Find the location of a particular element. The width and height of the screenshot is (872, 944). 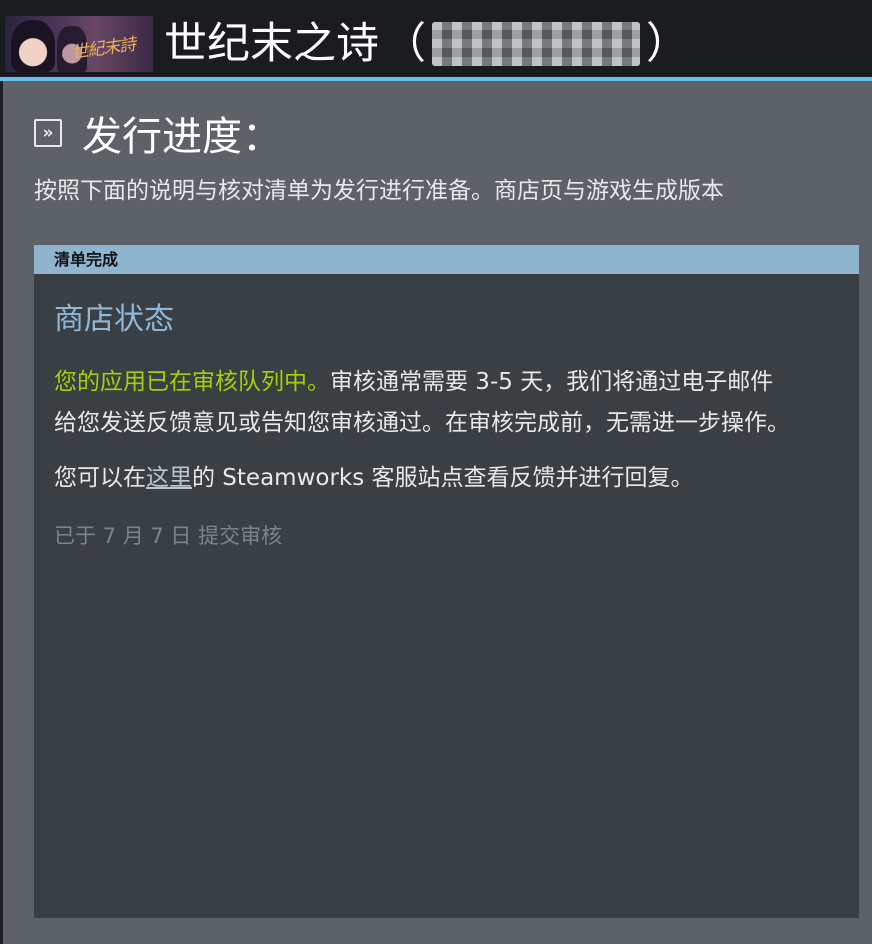

page-title: 世纪末之诗 （ ） is located at coordinates (428, 44).